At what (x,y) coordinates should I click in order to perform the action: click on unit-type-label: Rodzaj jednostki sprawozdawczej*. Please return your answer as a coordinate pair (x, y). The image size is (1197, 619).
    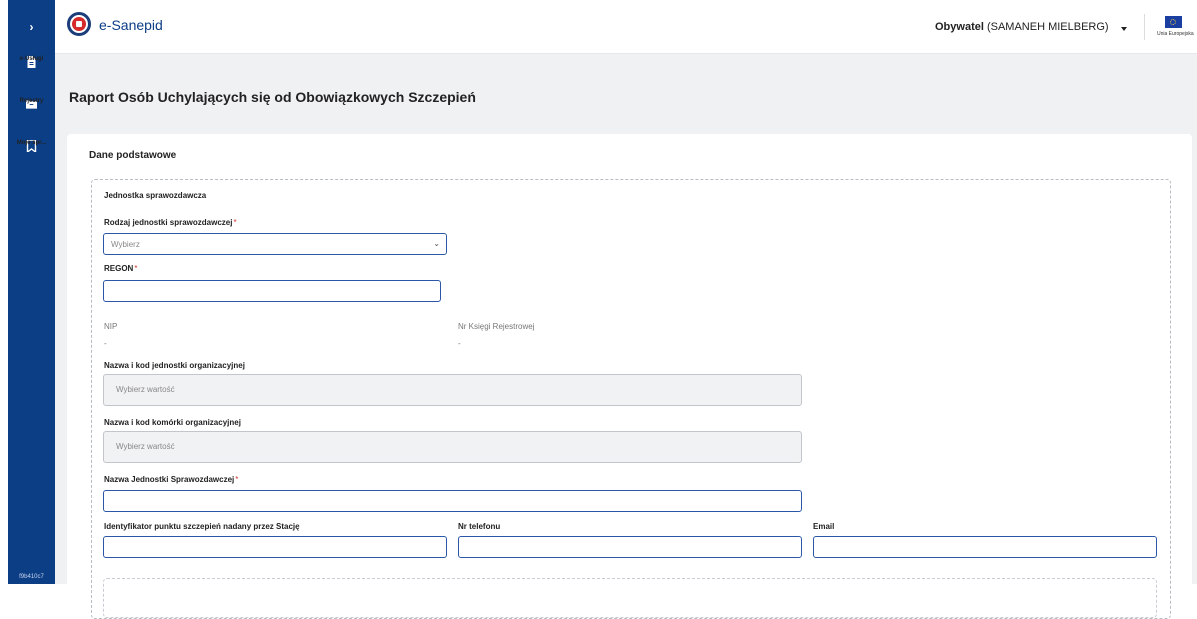
    Looking at the image, I should click on (170, 222).